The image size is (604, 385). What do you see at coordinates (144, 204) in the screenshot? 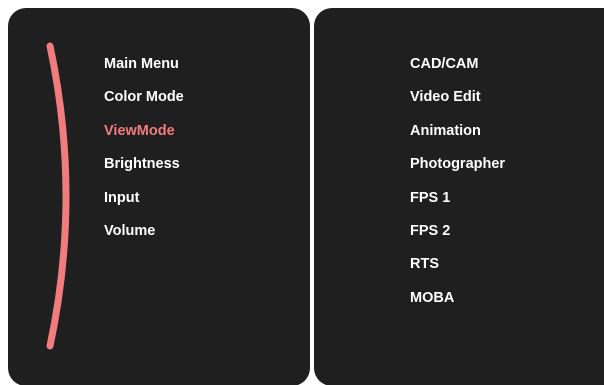
I see `main-menu-item-input: Input` at bounding box center [144, 204].